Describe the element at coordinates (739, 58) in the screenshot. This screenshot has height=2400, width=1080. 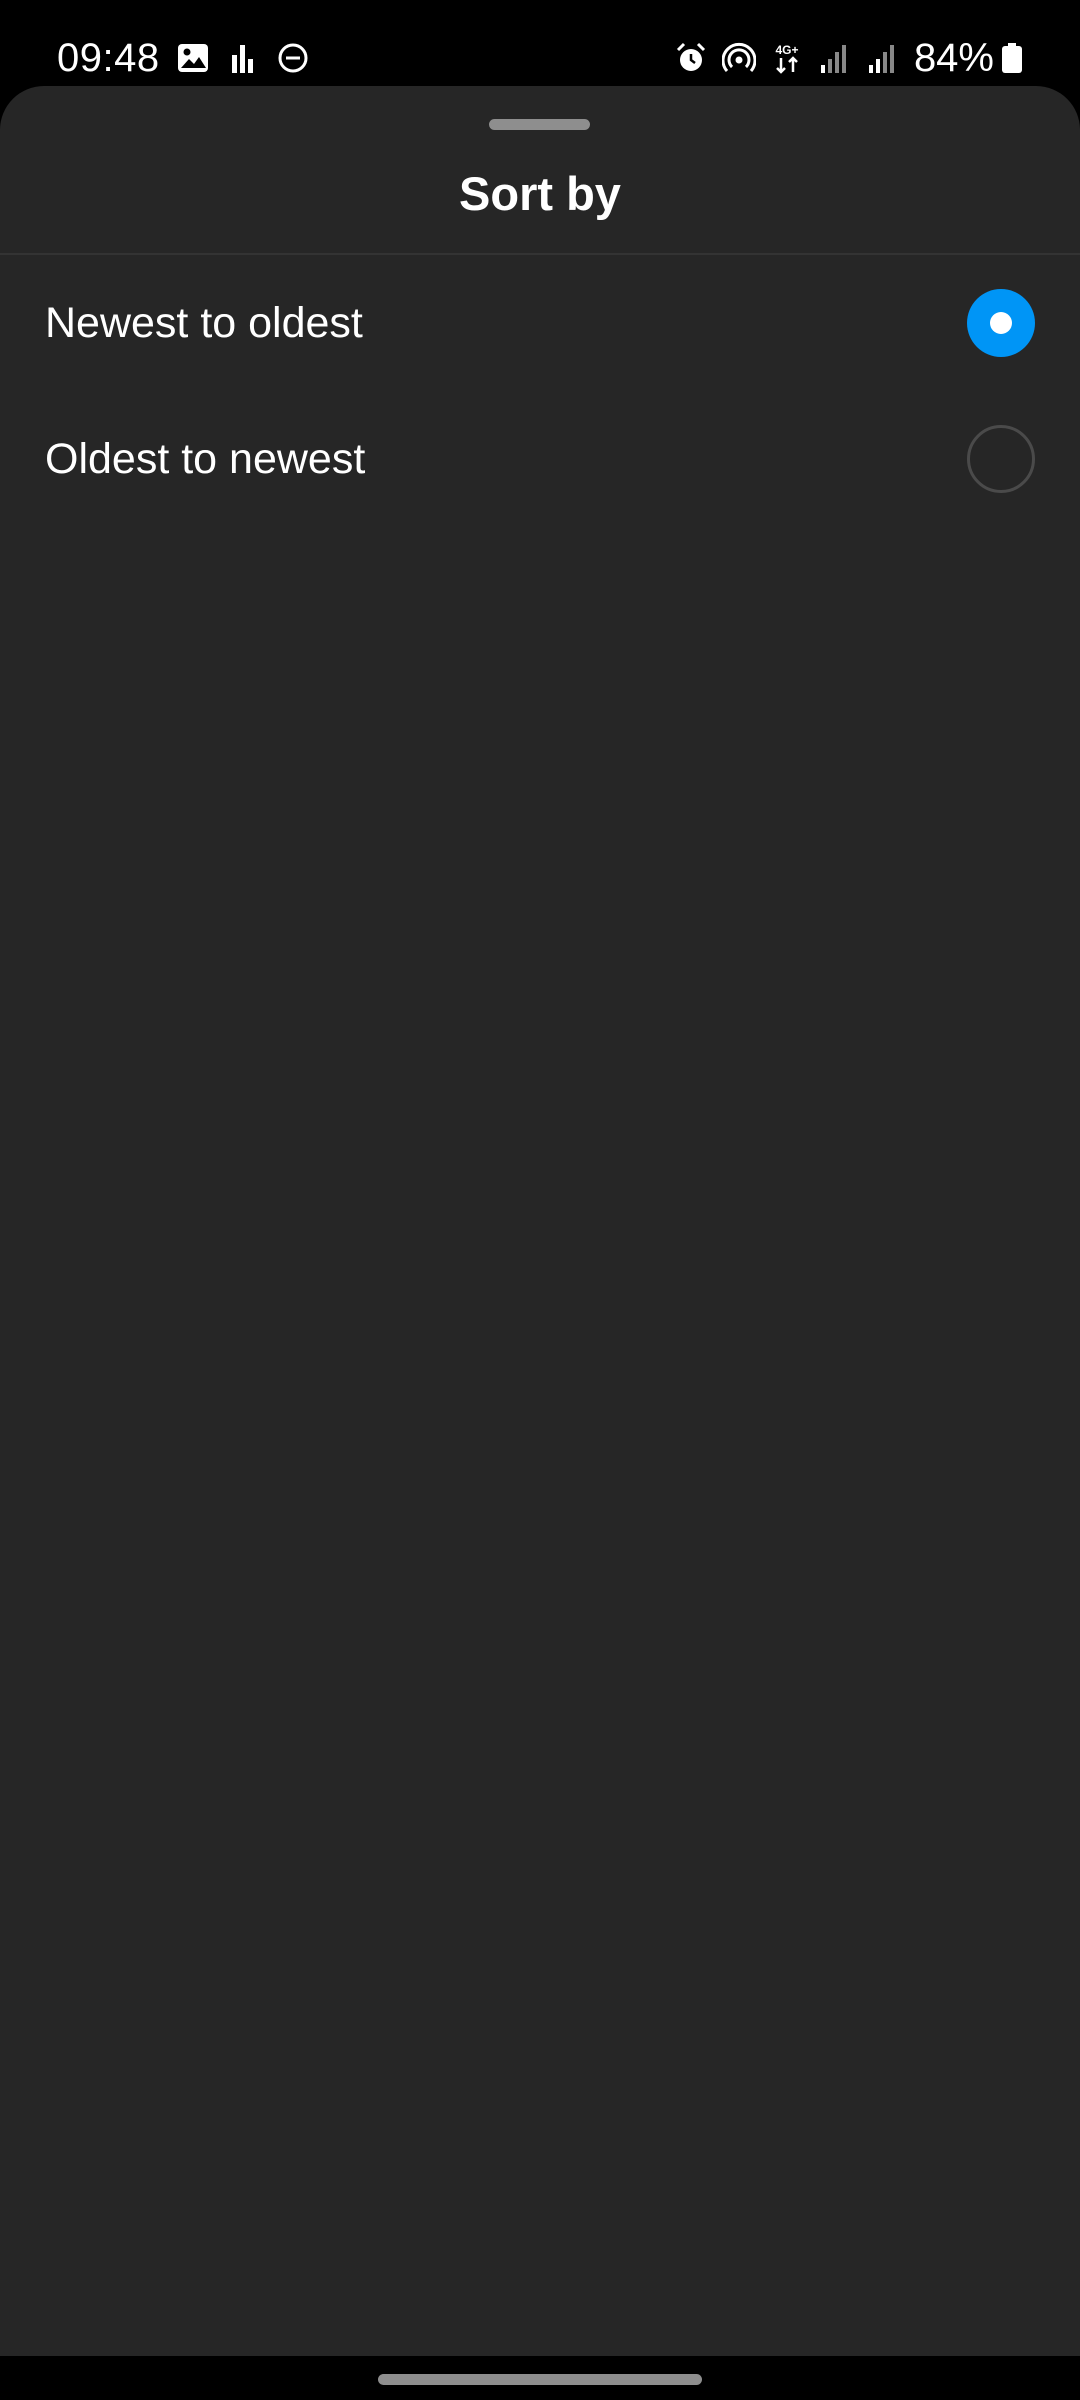
I see `hotspot-icon` at that location.